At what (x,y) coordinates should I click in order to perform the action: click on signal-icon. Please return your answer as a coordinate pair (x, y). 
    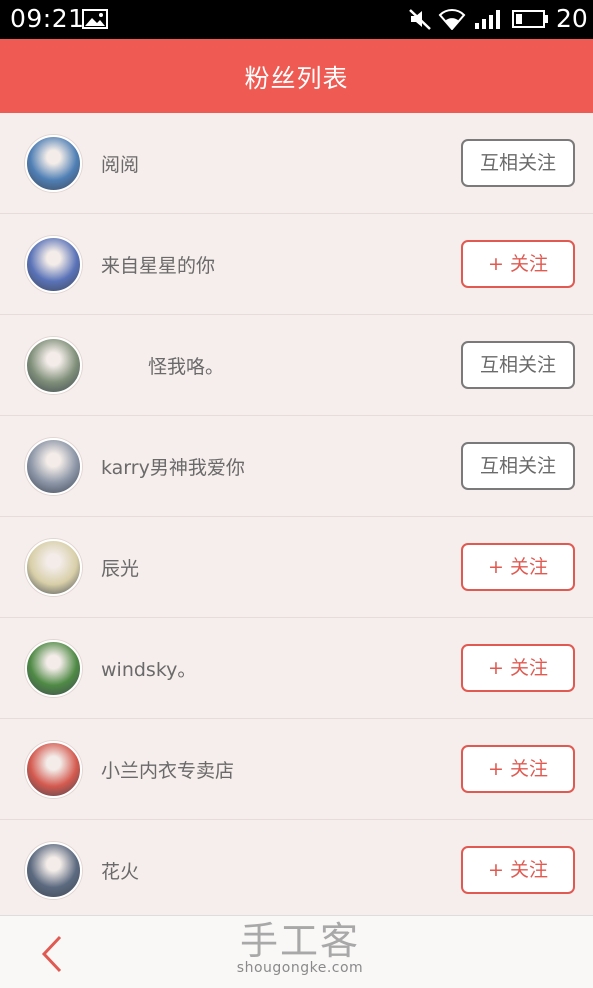
    Looking at the image, I should click on (487, 19).